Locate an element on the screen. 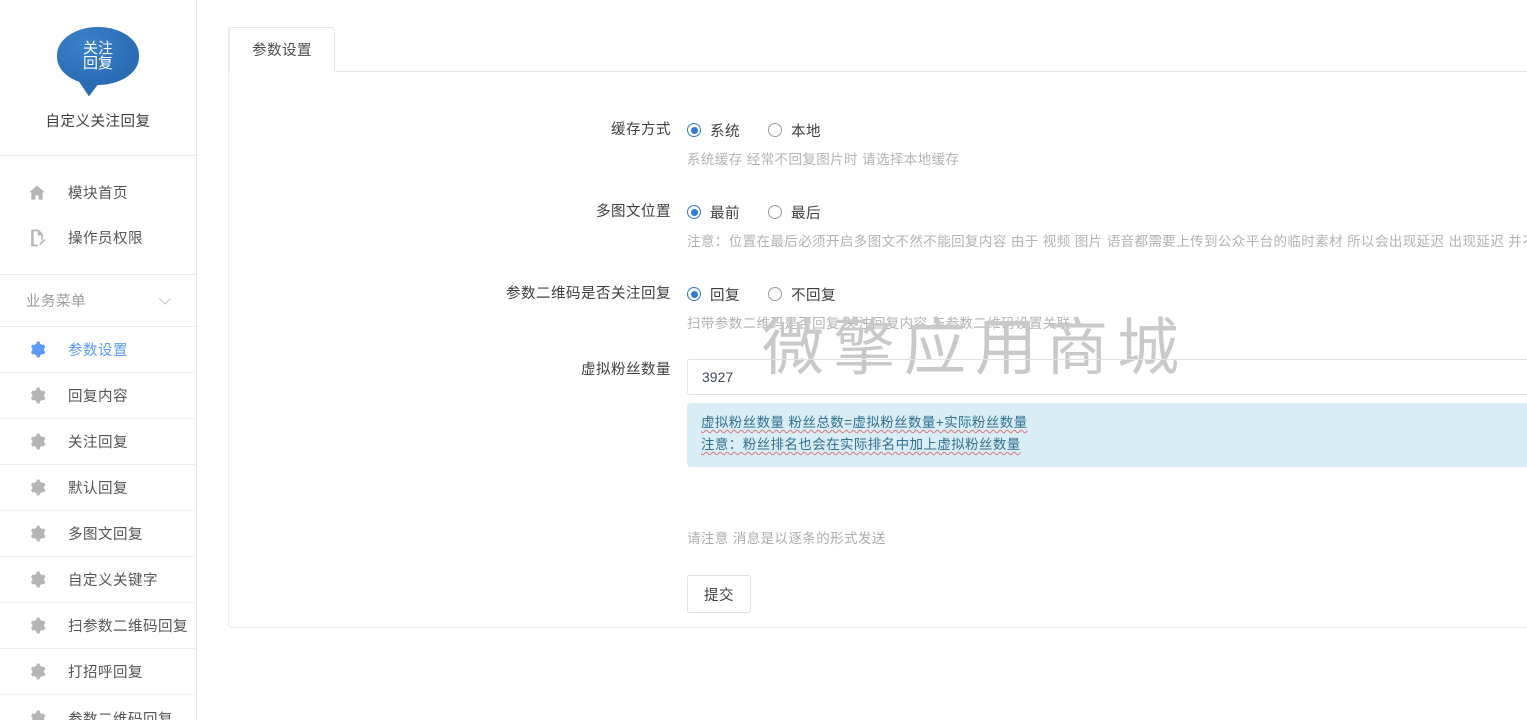 This screenshot has height=720, width=1527. radio-group-param-qr-follow-reply: 回复 不回复 is located at coordinates (1107, 294).